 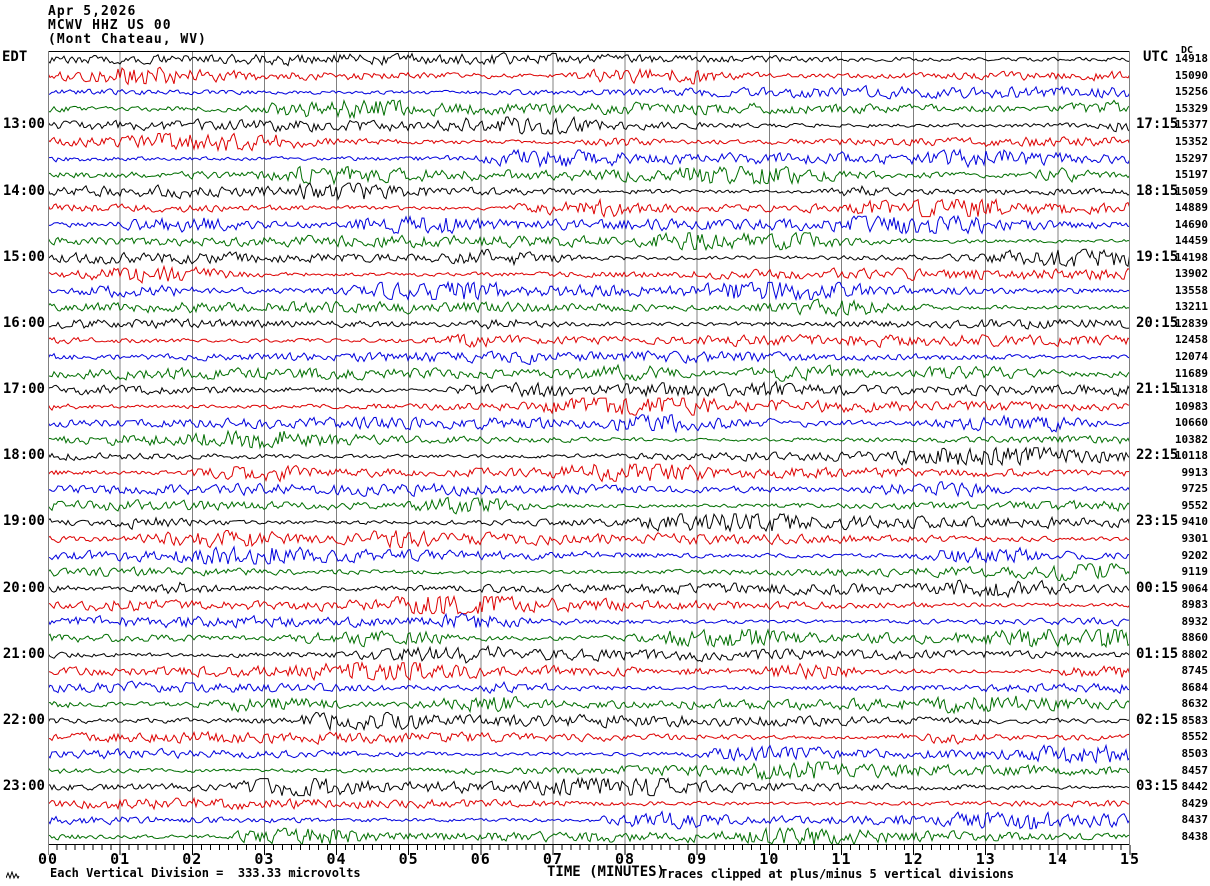 What do you see at coordinates (605, 872) in the screenshot?
I see `x-axis-title: TIME (MINUTES)` at bounding box center [605, 872].